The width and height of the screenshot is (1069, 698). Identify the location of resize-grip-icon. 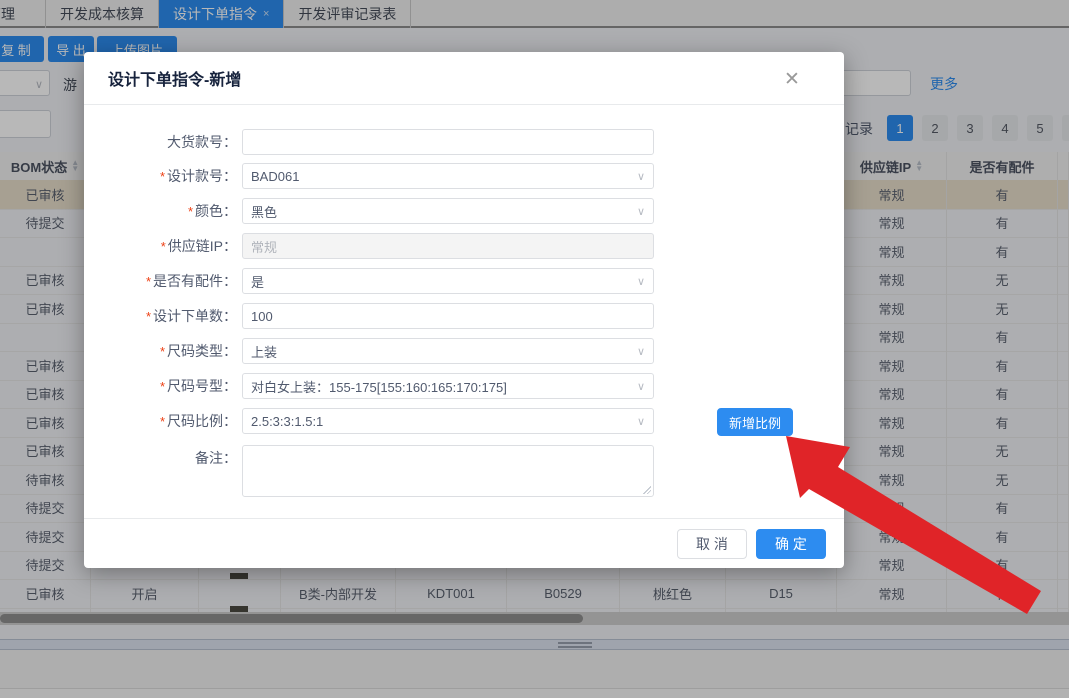
(647, 490).